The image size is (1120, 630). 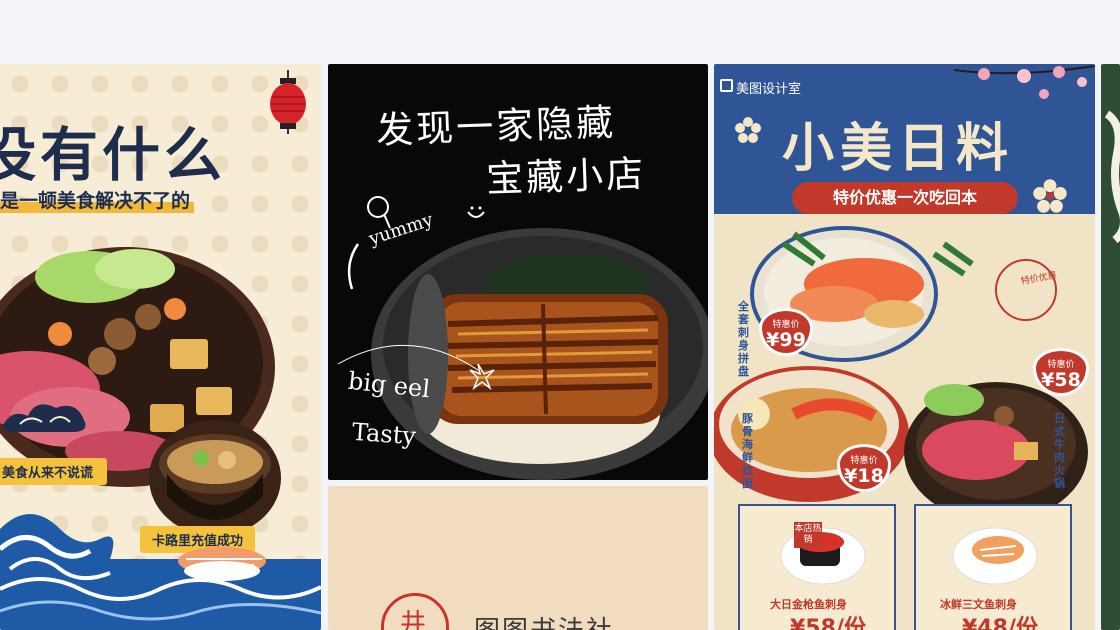 What do you see at coordinates (786, 340) in the screenshot?
I see `price-value: ¥99` at bounding box center [786, 340].